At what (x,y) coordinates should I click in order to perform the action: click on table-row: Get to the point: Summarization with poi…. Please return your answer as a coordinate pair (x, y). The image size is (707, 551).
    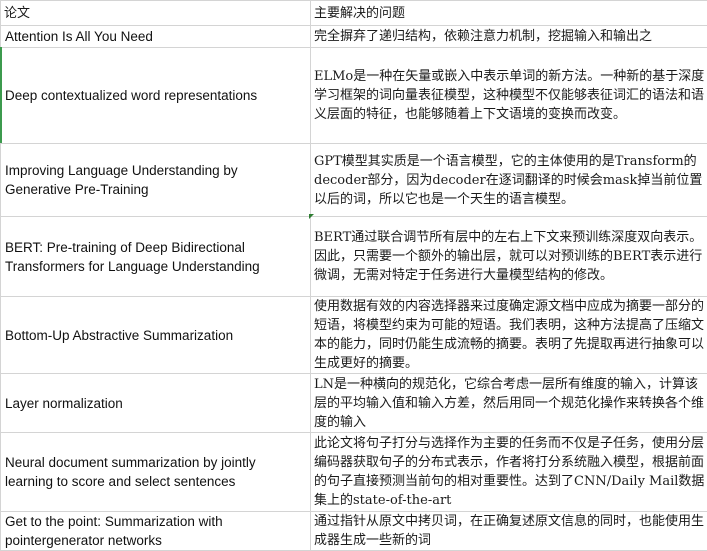
    Looking at the image, I should click on (354, 531).